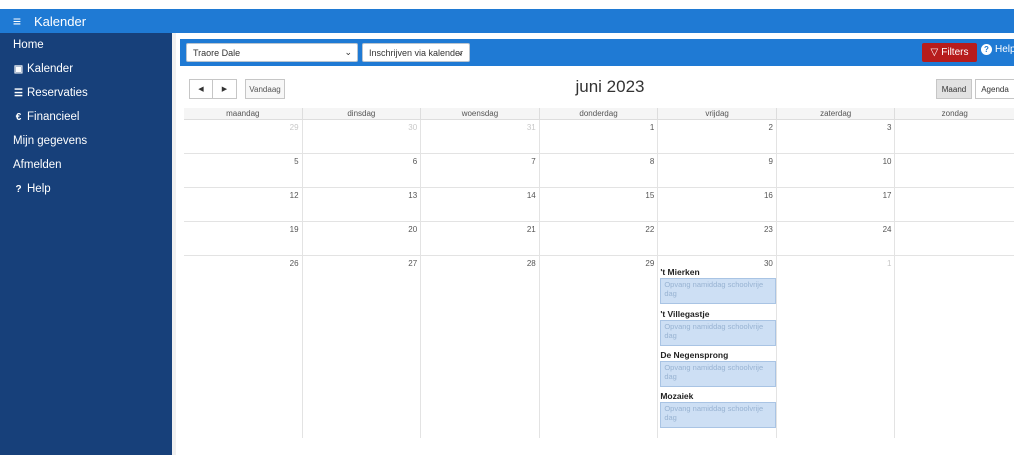 Image resolution: width=1014 pixels, height=455 pixels. Describe the element at coordinates (243, 238) in the screenshot. I see `day-cell: 19` at that location.